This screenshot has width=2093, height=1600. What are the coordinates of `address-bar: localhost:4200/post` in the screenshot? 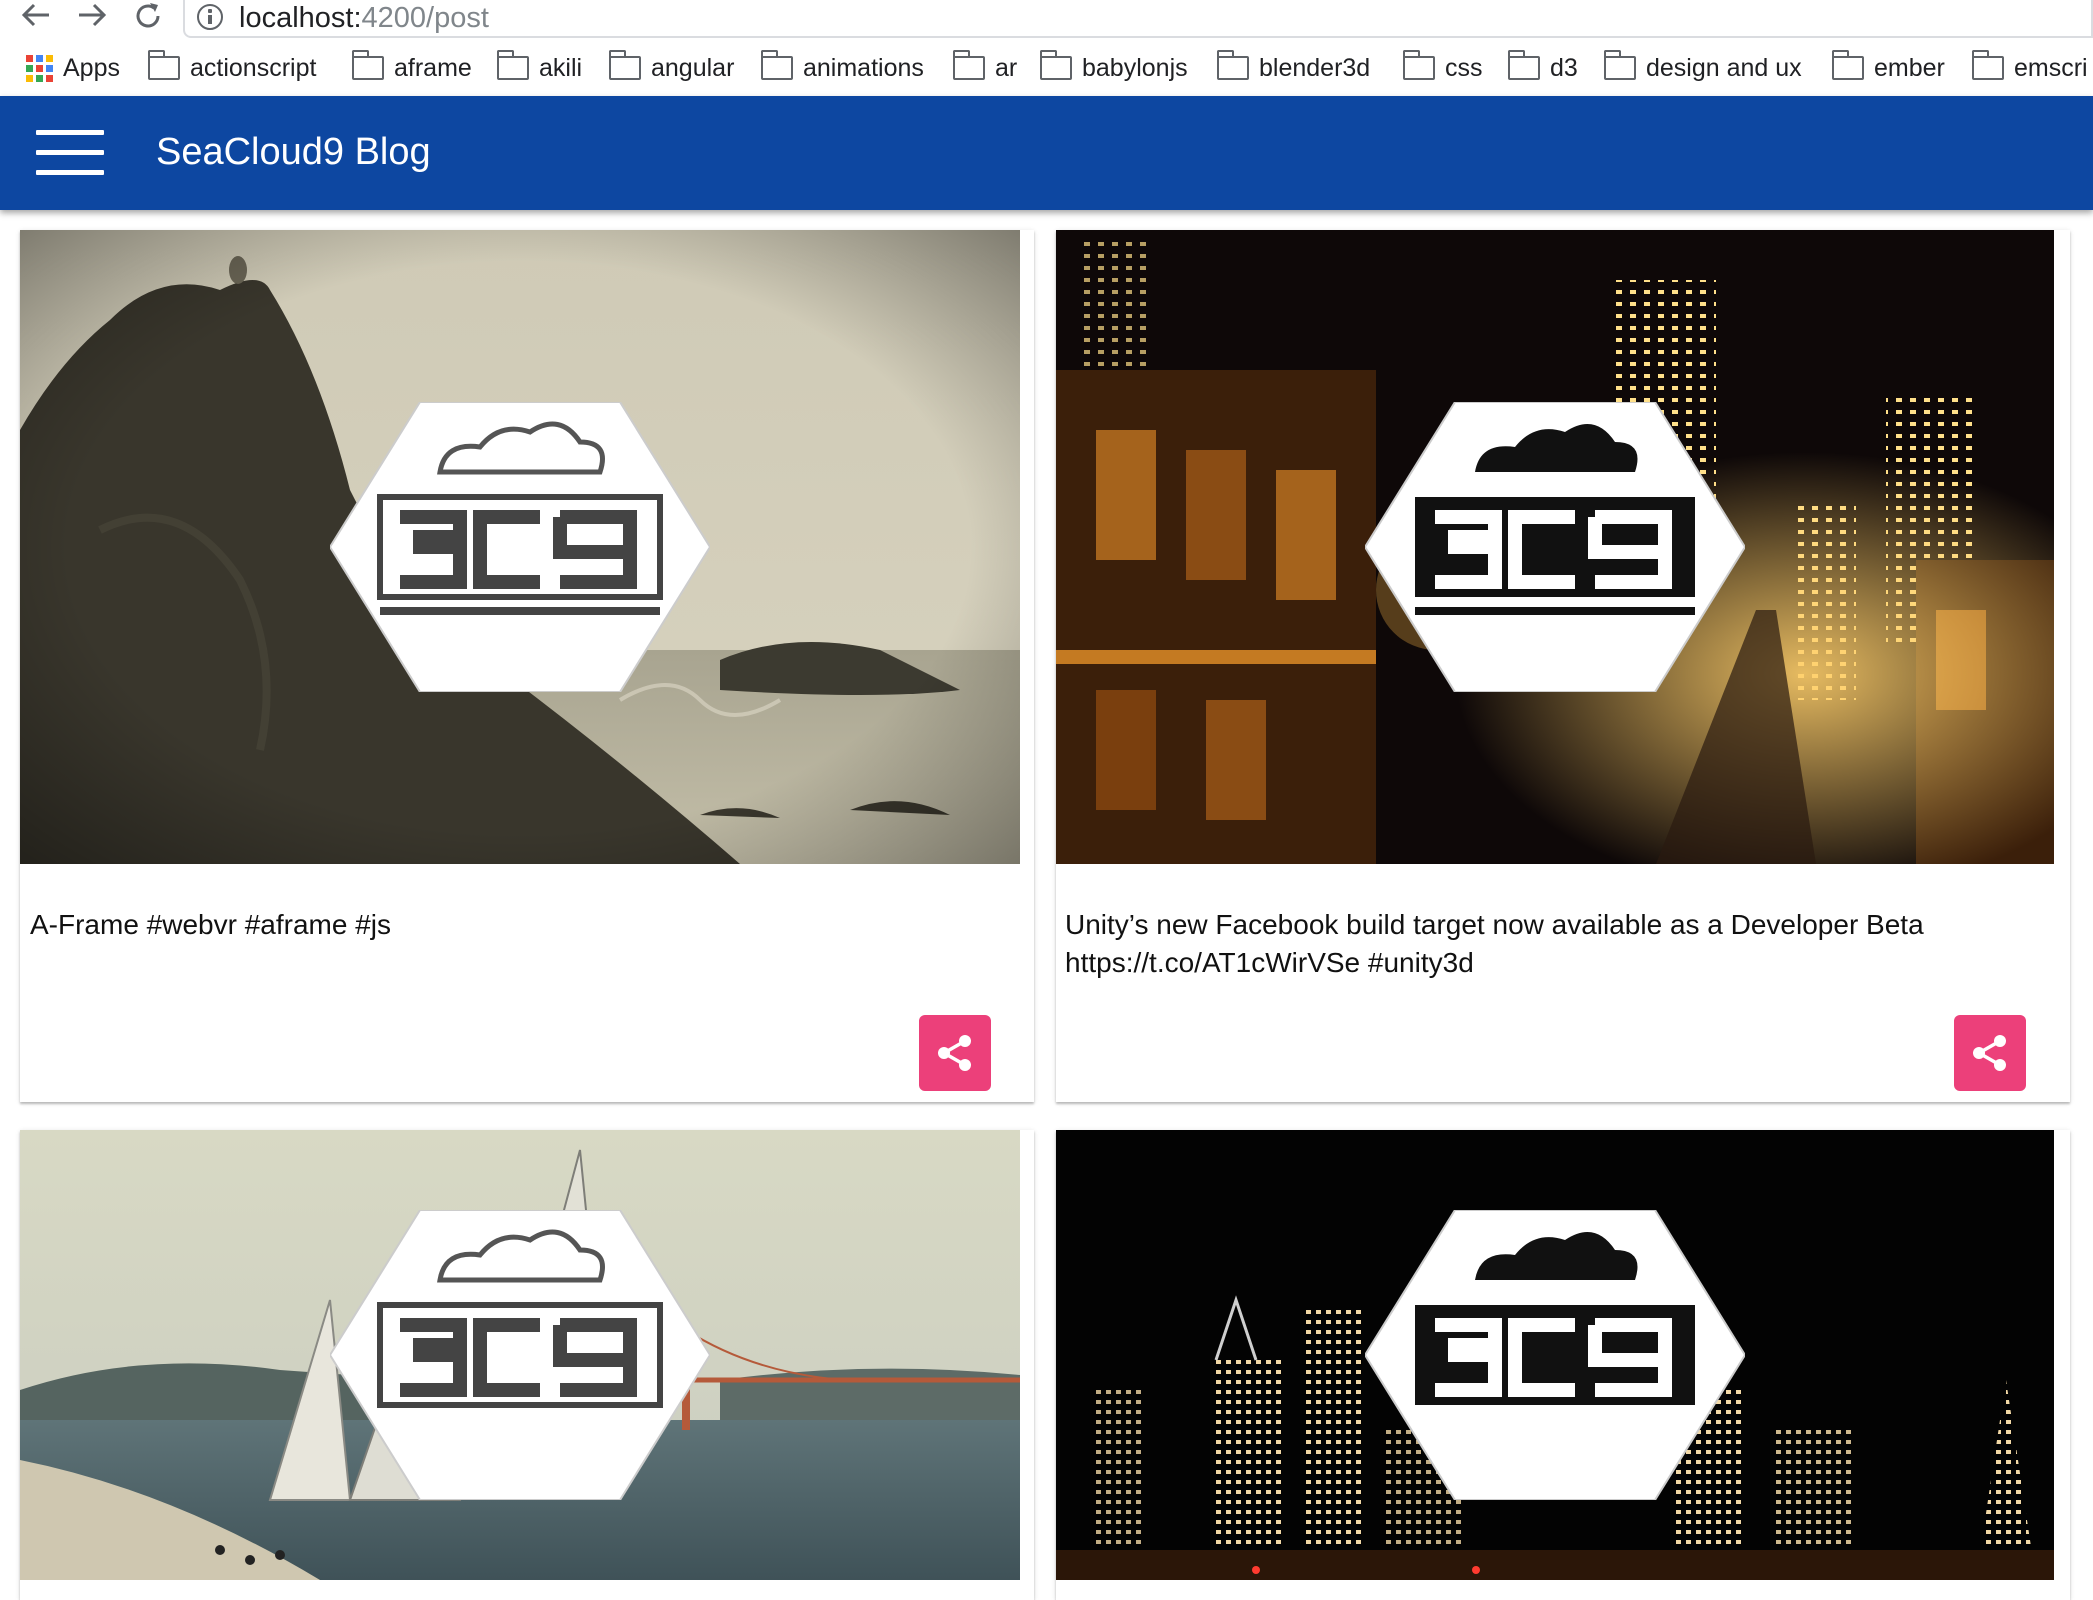 It's located at (1138, 19).